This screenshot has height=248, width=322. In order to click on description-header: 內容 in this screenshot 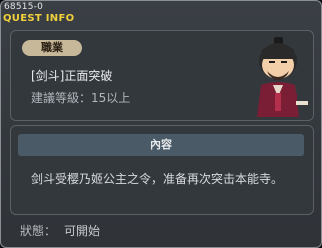, I will do `click(161, 145)`.